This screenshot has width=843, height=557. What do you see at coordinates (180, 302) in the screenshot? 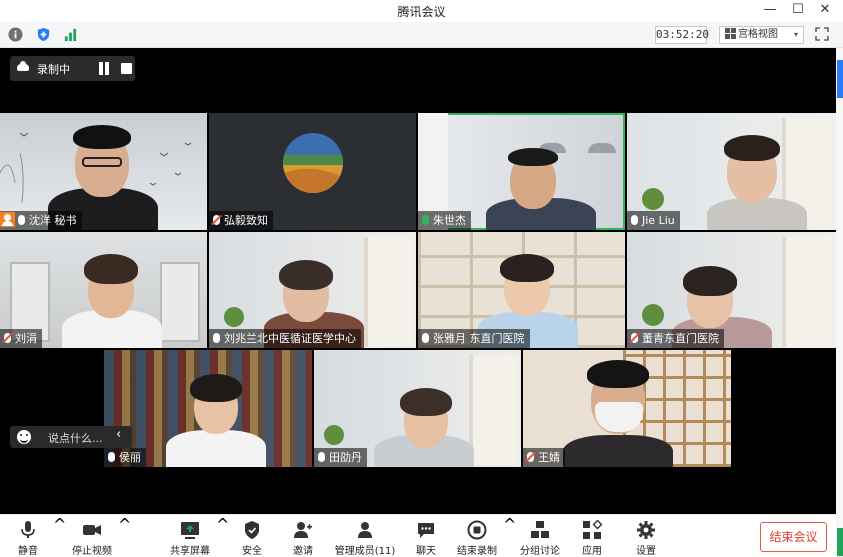
I see `cabinet` at bounding box center [180, 302].